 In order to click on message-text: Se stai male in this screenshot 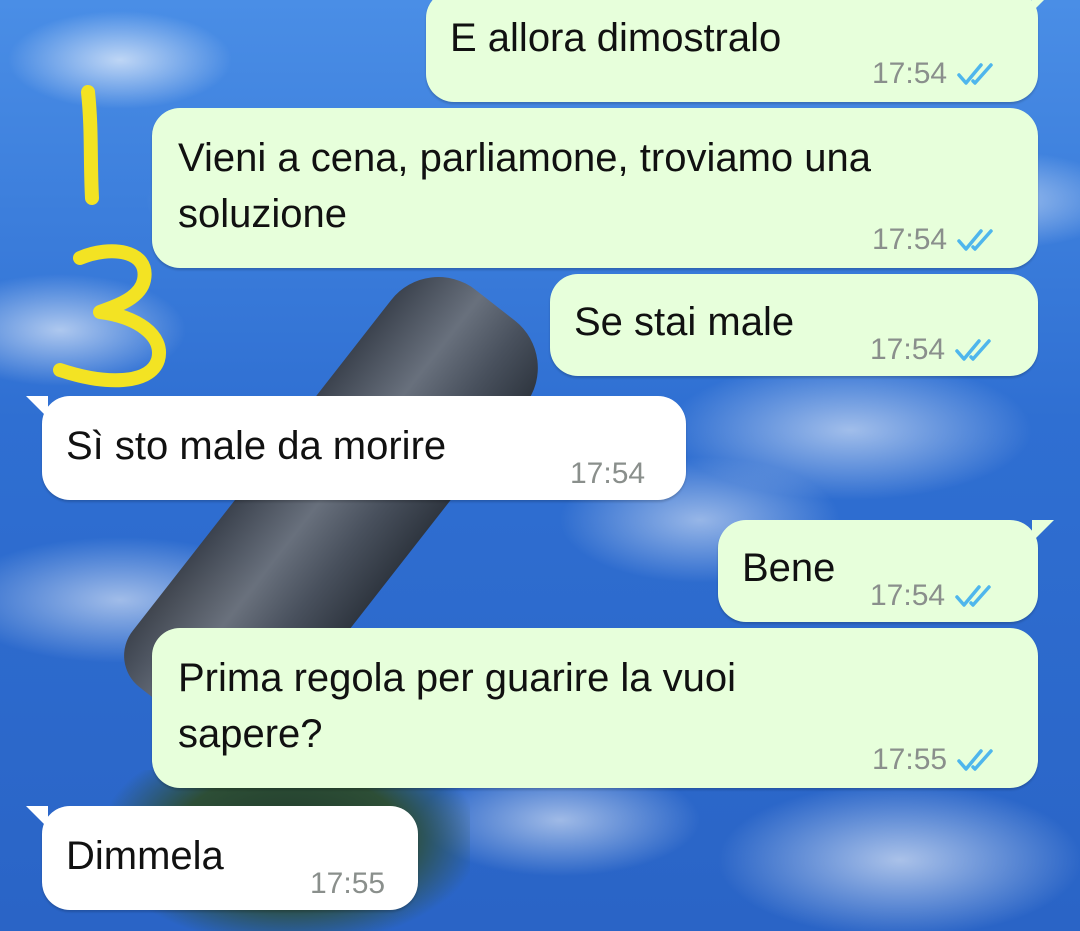, I will do `click(684, 322)`.